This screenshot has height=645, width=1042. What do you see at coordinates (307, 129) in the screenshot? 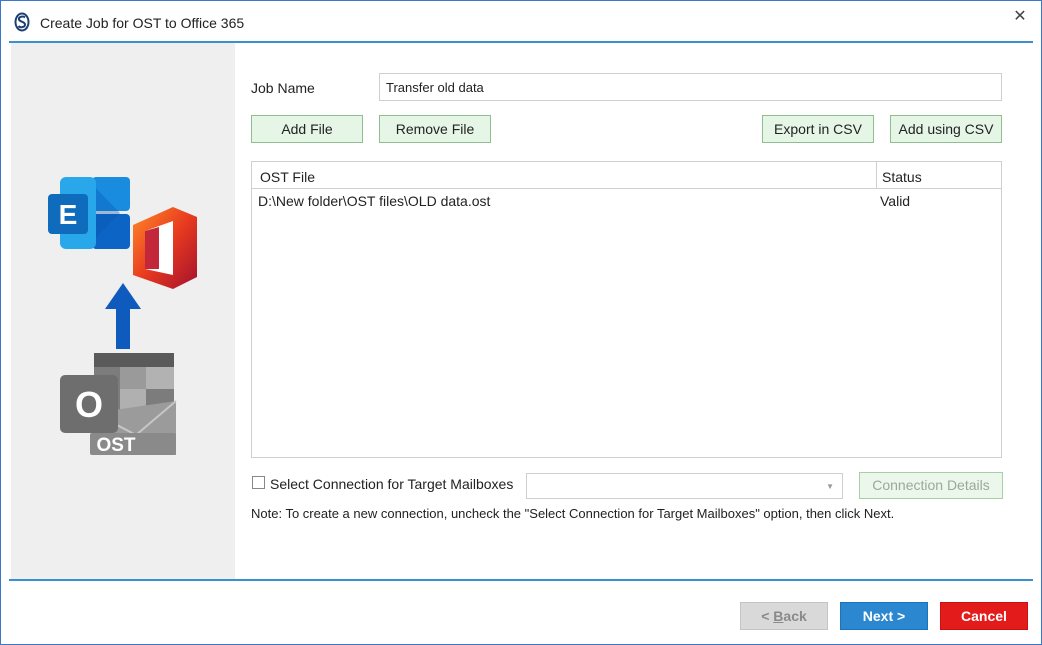
I see `add-file-button: Add File` at bounding box center [307, 129].